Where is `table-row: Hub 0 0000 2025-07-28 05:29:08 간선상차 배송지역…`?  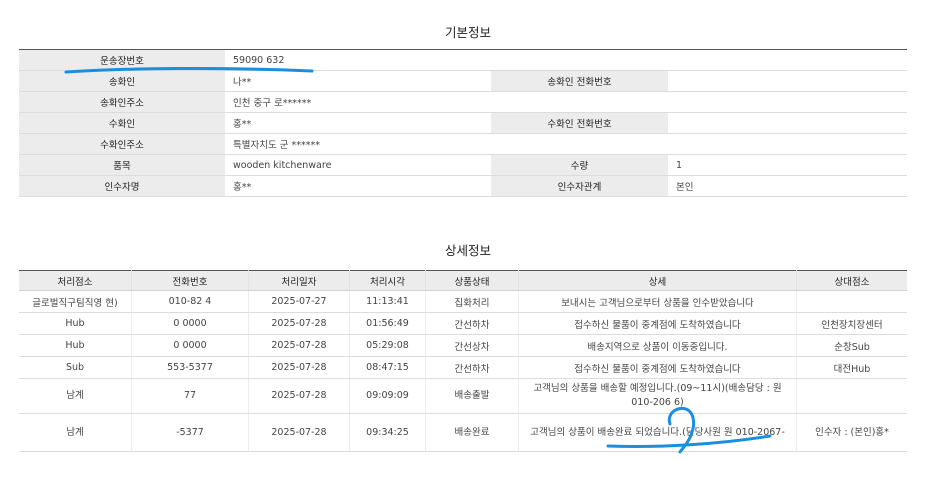 table-row: Hub 0 0000 2025-07-28 05:29:08 간선상차 배송지역… is located at coordinates (463, 345).